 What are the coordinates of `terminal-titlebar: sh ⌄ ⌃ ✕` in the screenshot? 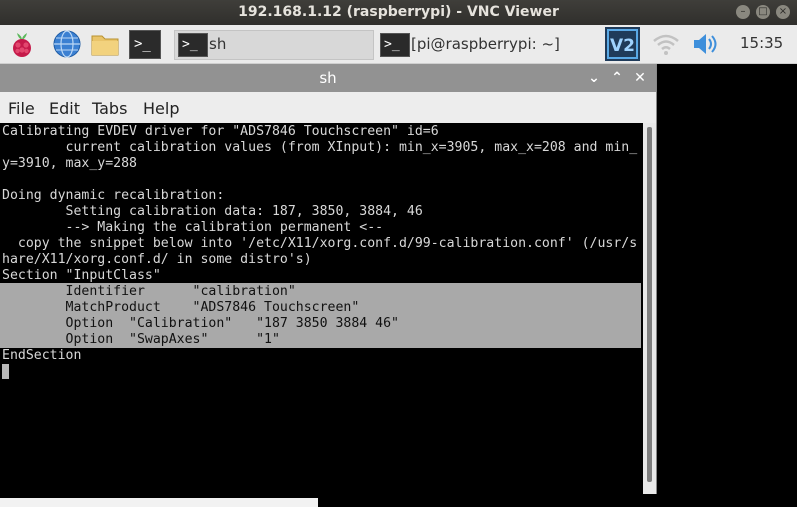 It's located at (328, 78).